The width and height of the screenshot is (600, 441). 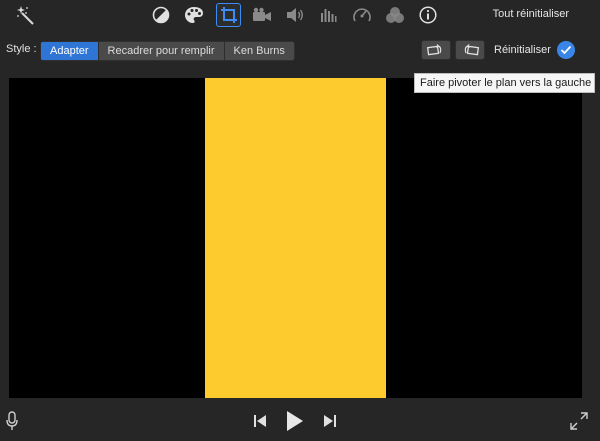 What do you see at coordinates (228, 15) in the screenshot?
I see `crop-icon` at bounding box center [228, 15].